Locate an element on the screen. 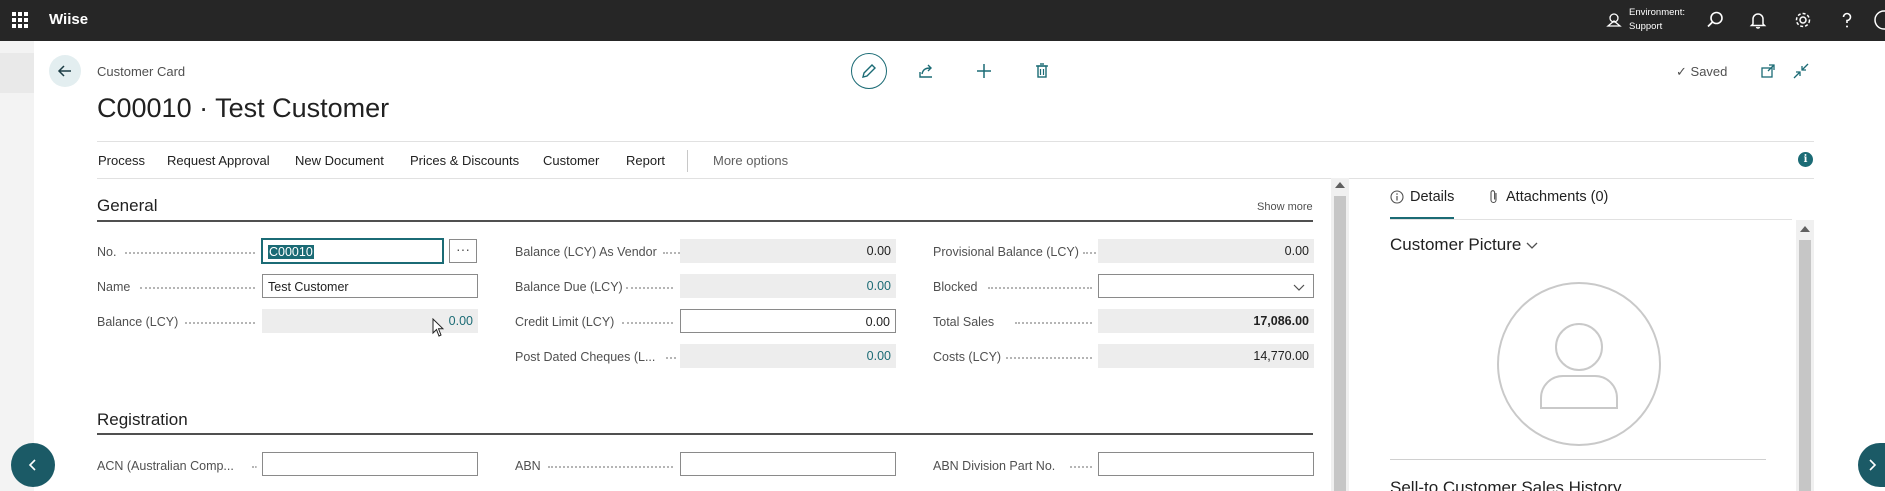 The height and width of the screenshot is (491, 1885). app-launcher-icon is located at coordinates (20, 20).